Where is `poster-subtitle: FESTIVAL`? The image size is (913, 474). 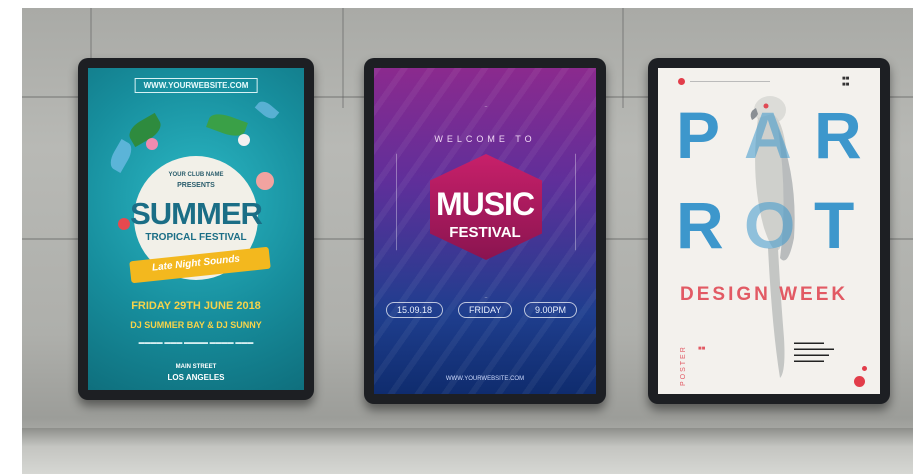
poster-subtitle: FESTIVAL is located at coordinates (485, 232).